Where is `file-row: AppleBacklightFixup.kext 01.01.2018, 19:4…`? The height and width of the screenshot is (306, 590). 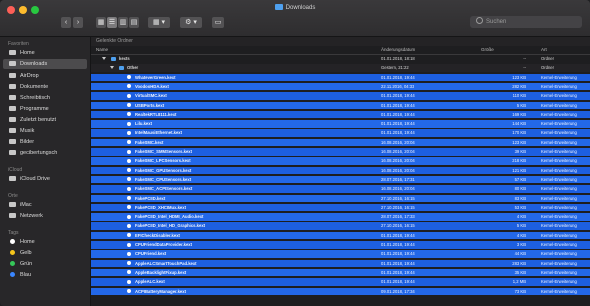 file-row: AppleBacklightFixup.kext 01.01.2018, 19:4… is located at coordinates (340, 272).